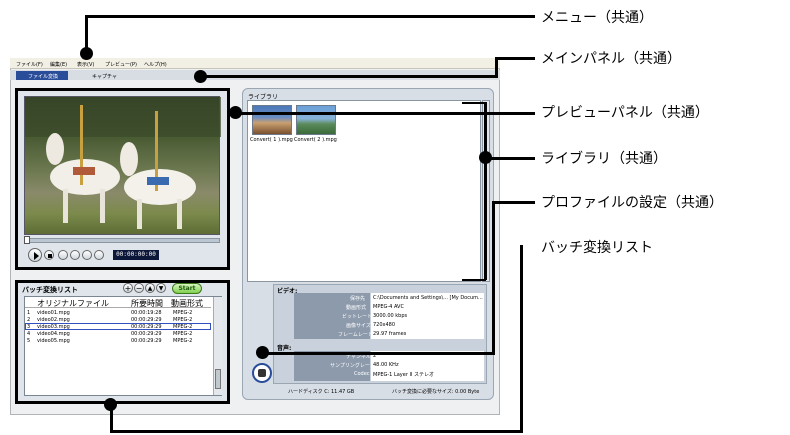 The height and width of the screenshot is (435, 790). I want to click on start-button: Start, so click(187, 288).